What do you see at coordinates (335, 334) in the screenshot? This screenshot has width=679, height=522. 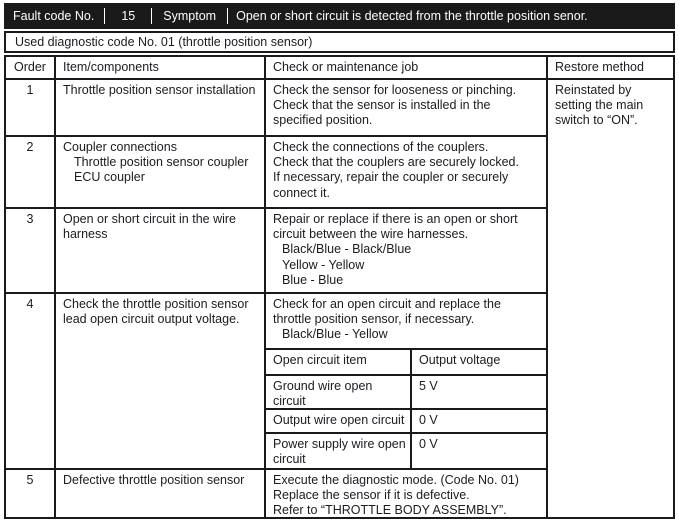 I see `row-4-wire-pair-1: Black/Blue - Yellow` at bounding box center [335, 334].